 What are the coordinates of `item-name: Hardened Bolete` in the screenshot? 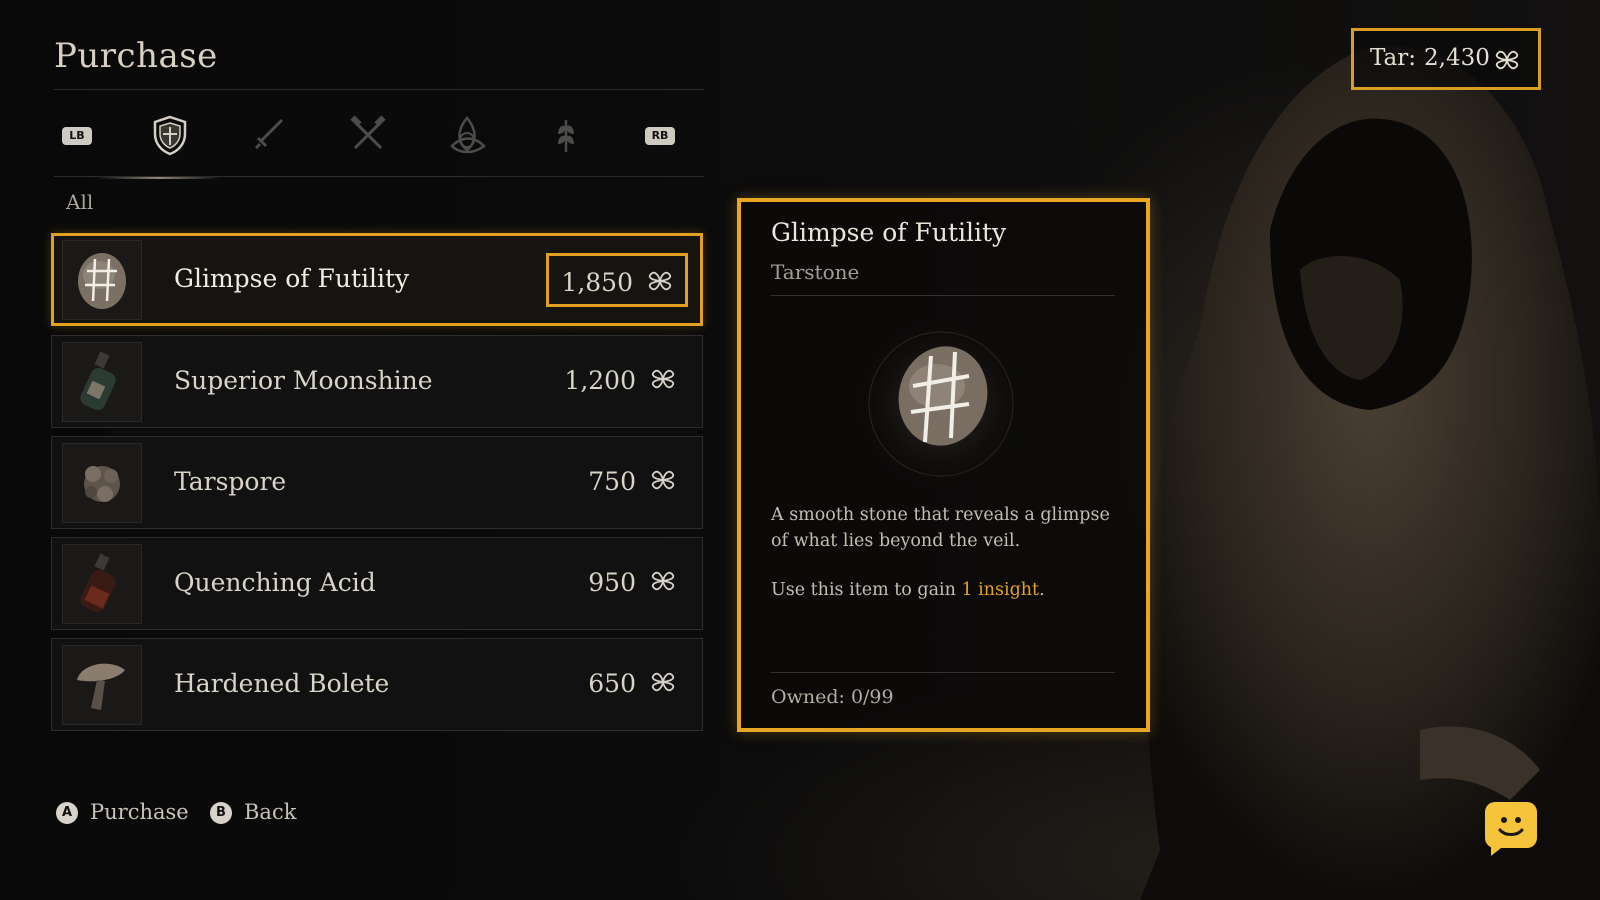 It's located at (282, 683).